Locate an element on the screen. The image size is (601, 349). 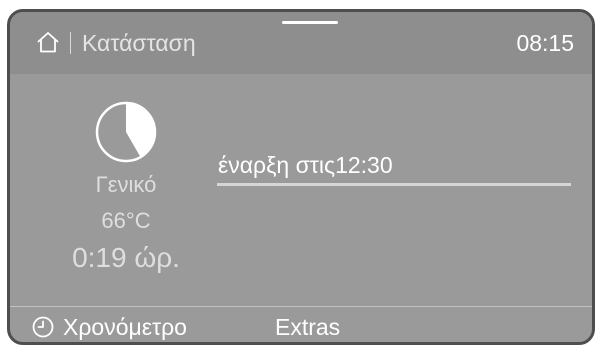
program-temperature: 66°C is located at coordinates (126, 220).